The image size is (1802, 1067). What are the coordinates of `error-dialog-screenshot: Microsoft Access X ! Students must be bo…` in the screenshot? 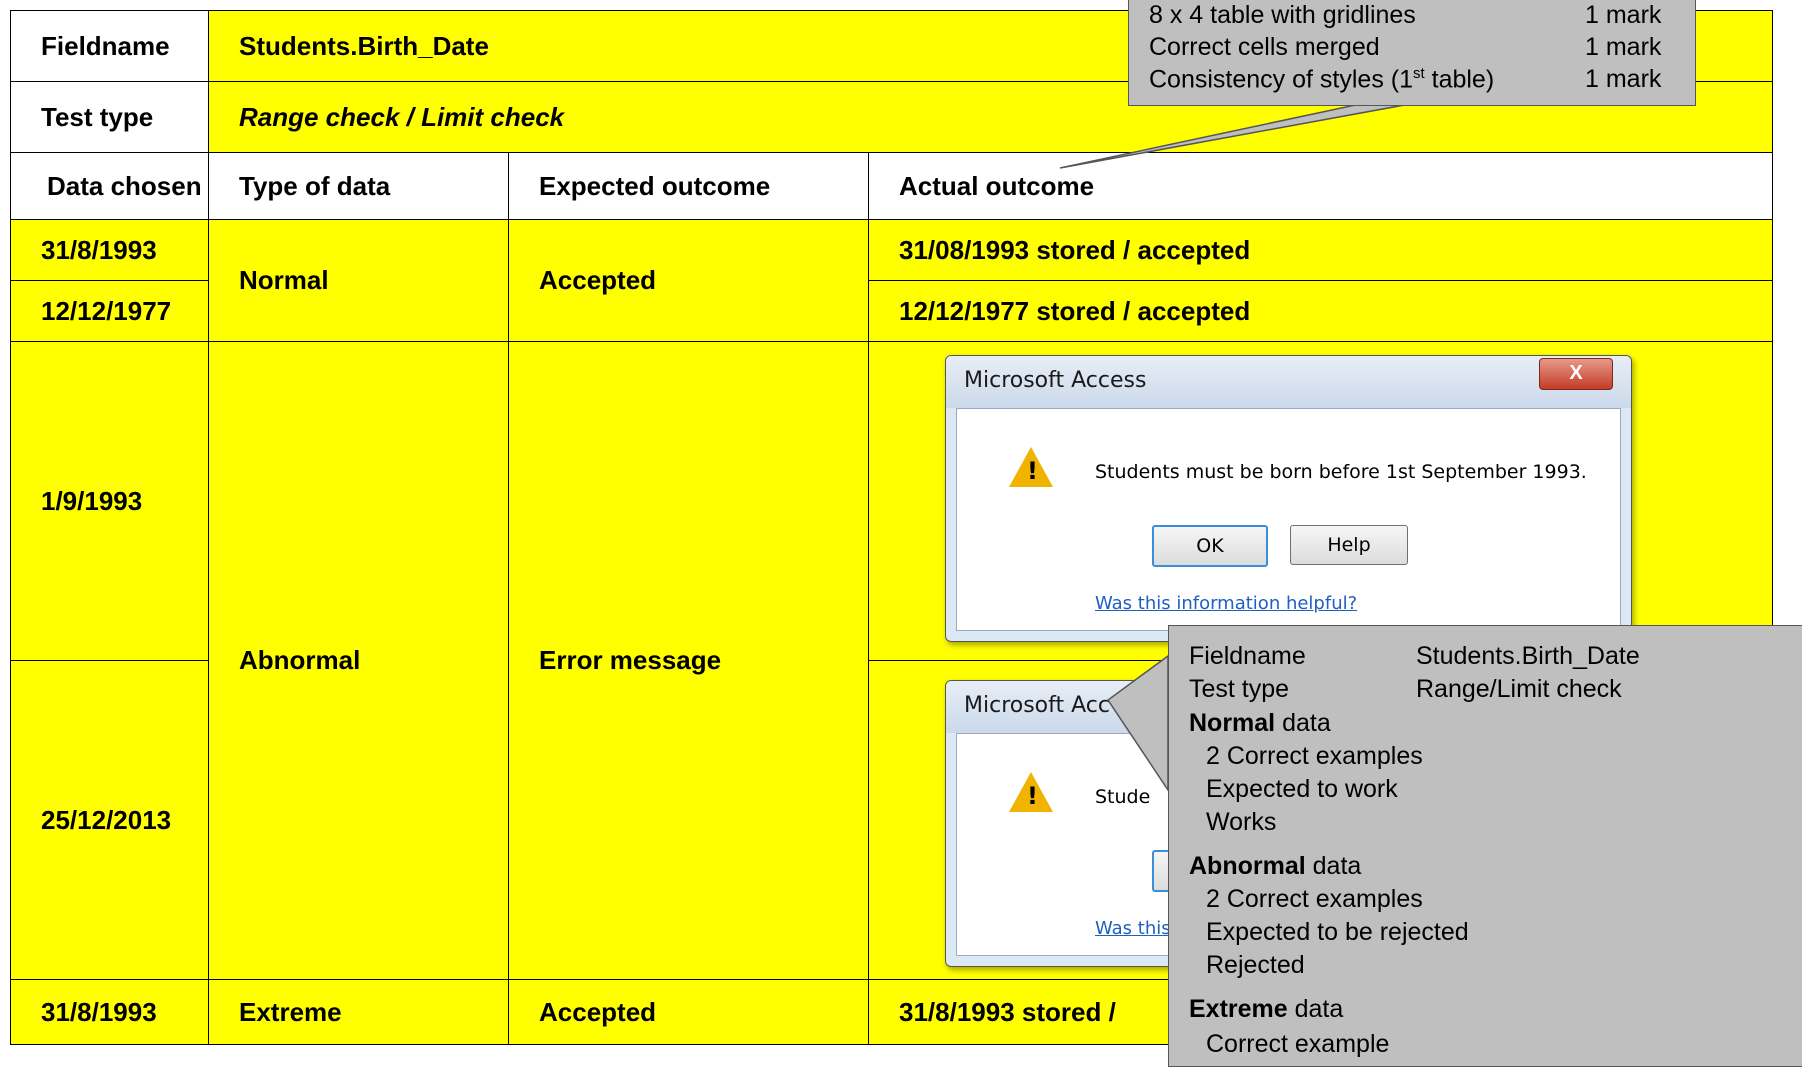 It's located at (1288, 498).